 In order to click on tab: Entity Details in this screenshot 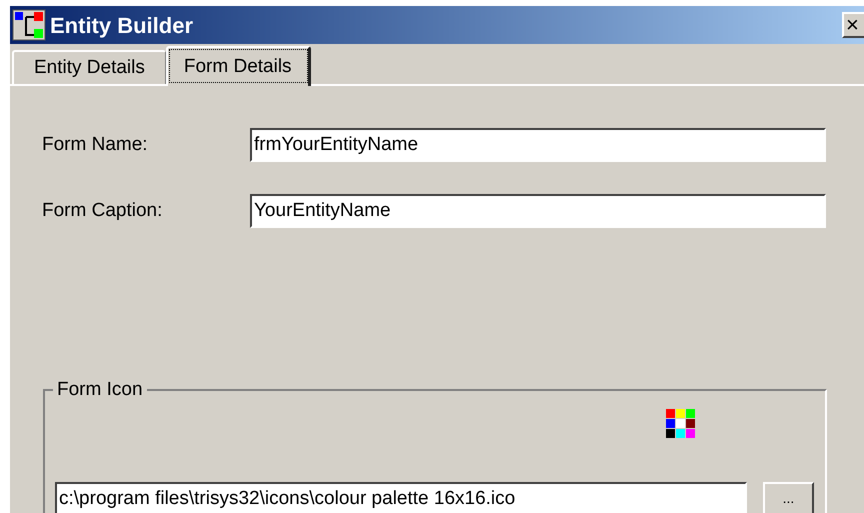, I will do `click(89, 67)`.